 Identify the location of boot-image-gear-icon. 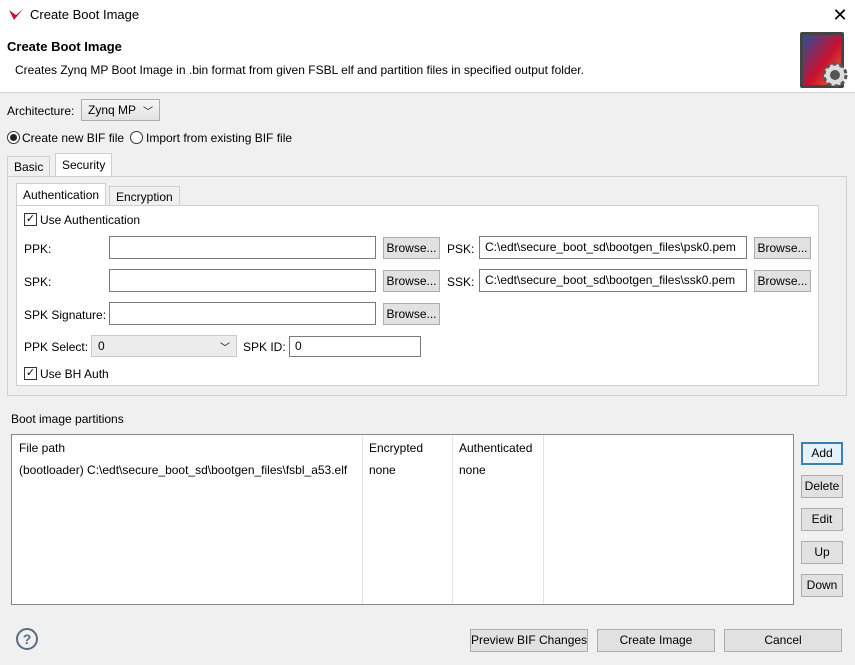
(824, 60).